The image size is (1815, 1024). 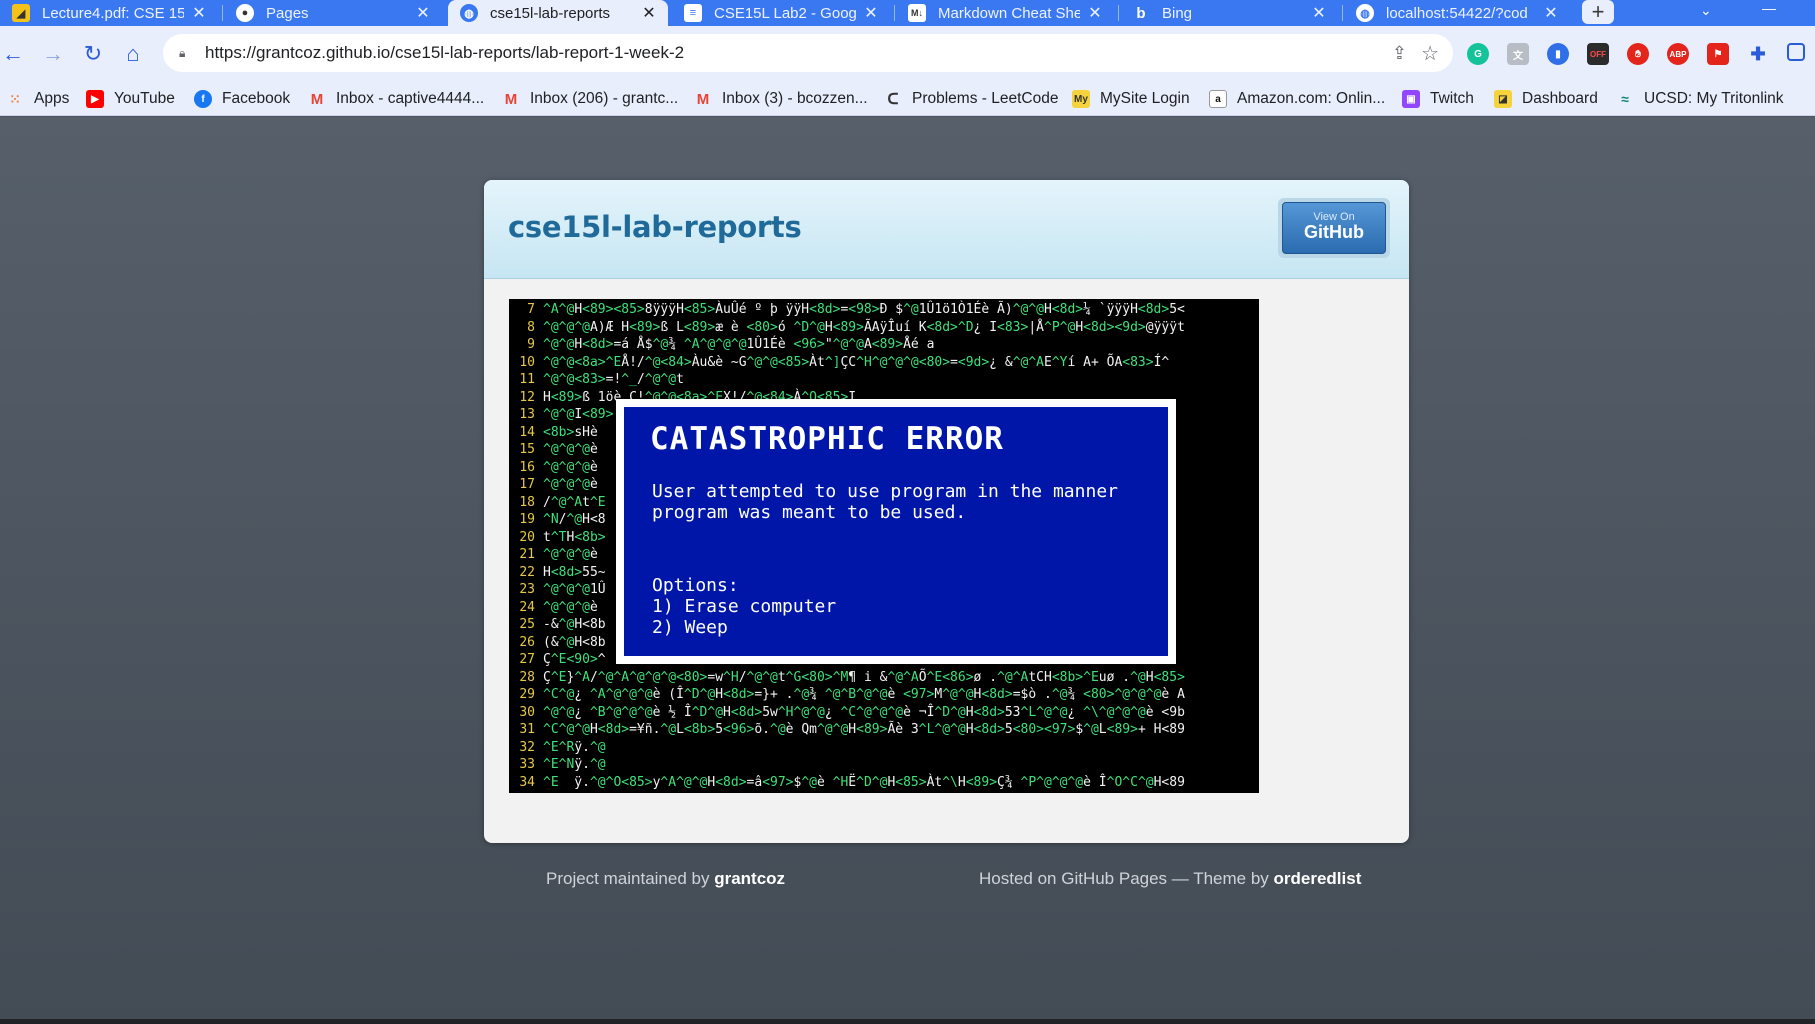 What do you see at coordinates (527, 554) in the screenshot?
I see `line-number: 21` at bounding box center [527, 554].